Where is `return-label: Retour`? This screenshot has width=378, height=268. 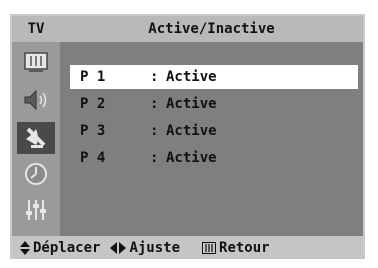
return-label: Retour is located at coordinates (244, 247).